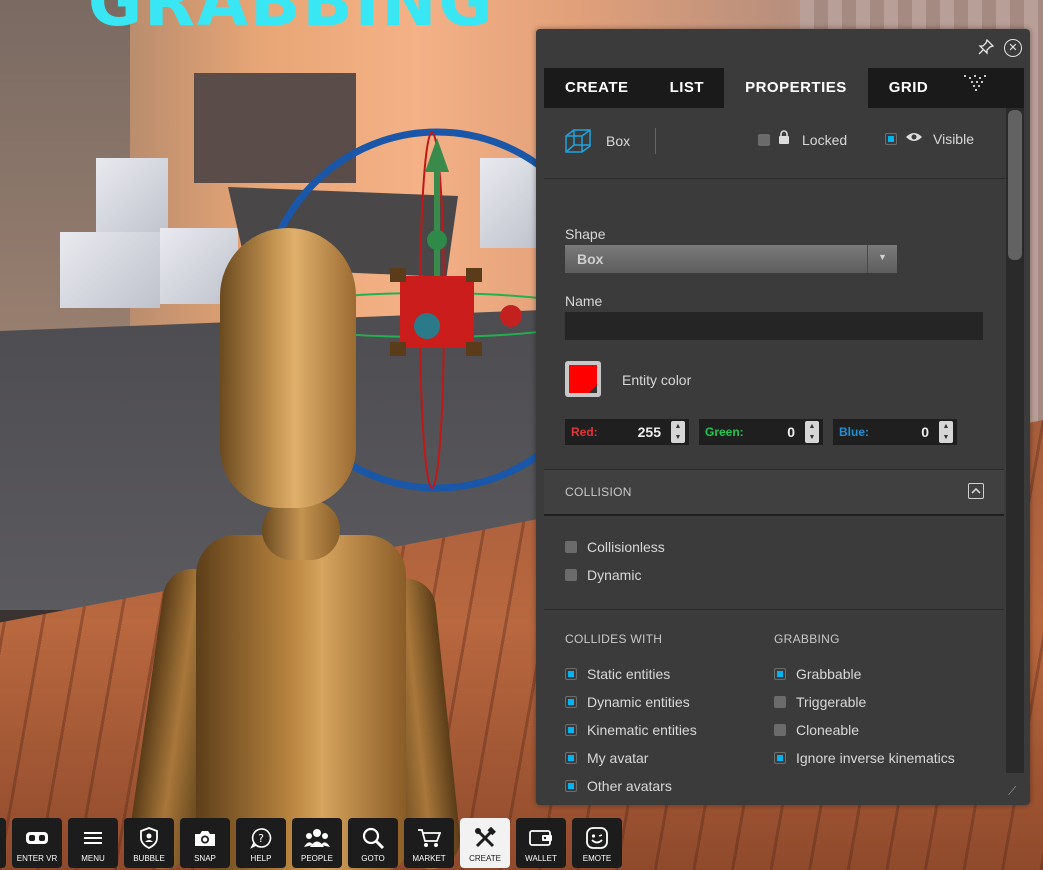  I want to click on wallet-button: WALLET, so click(541, 843).